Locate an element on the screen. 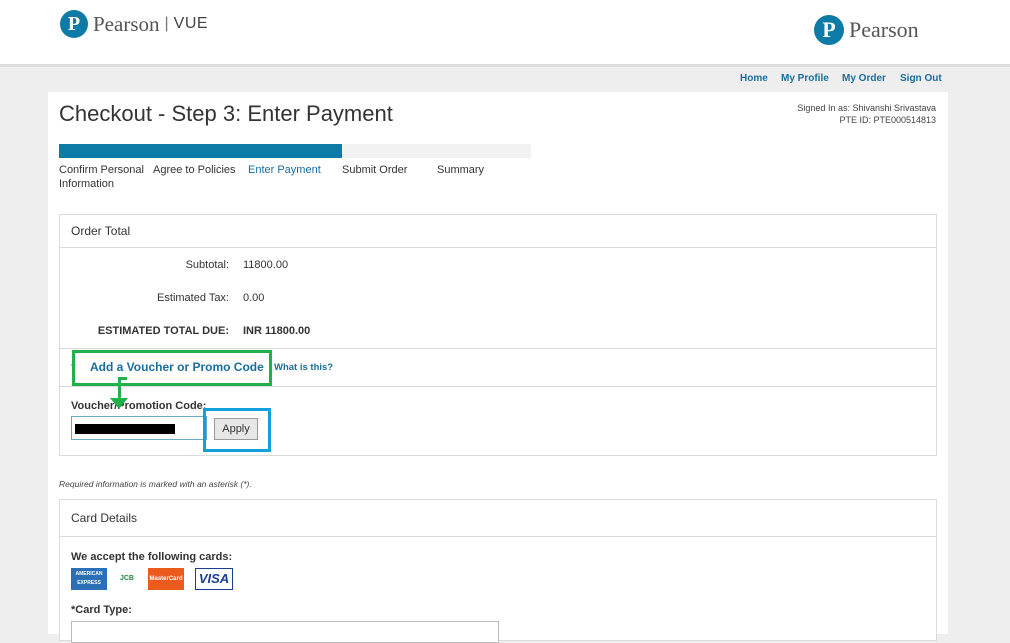  amex-card-icon: AMERICAN EXPRESS is located at coordinates (89, 579).